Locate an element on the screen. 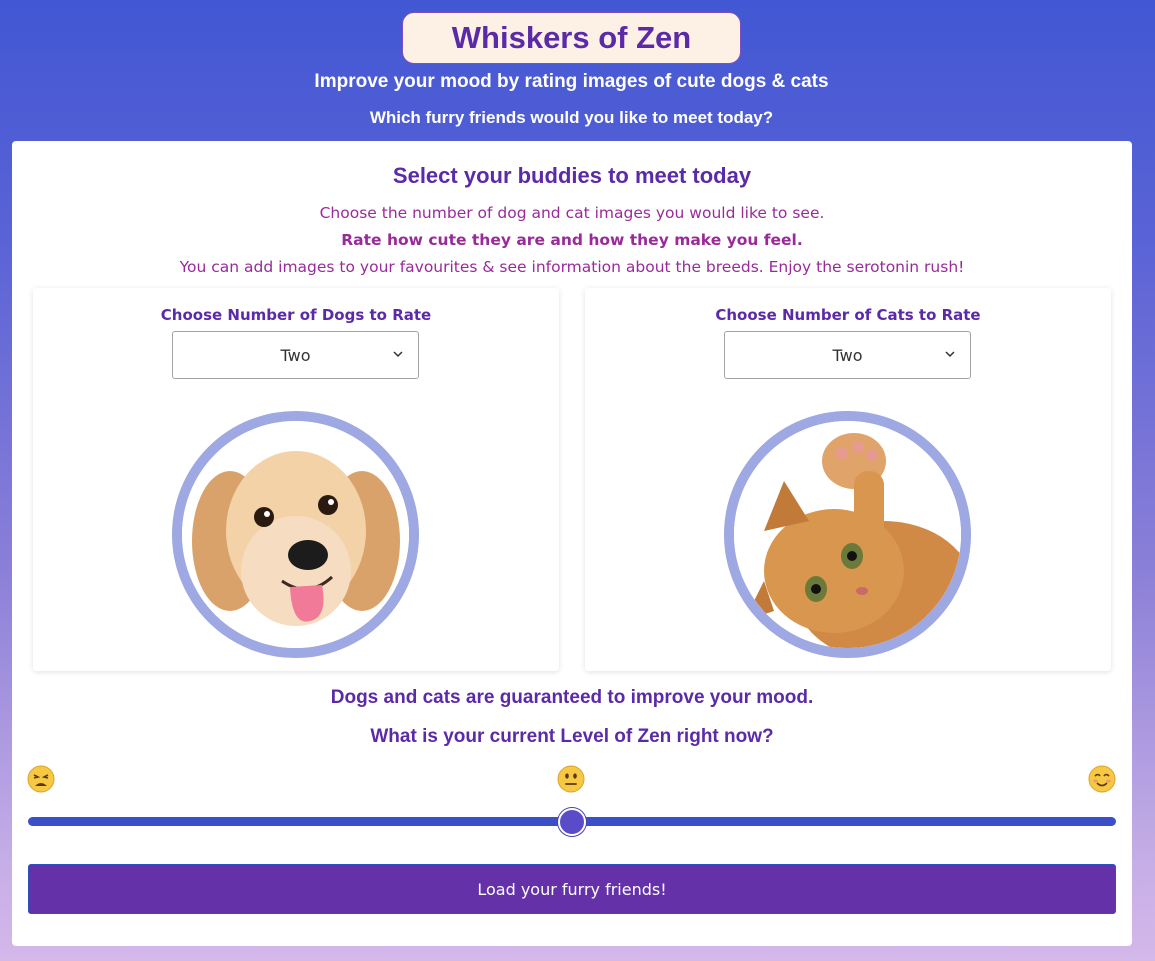 The image size is (1155, 961). cats-count-value: Two is located at coordinates (847, 355).